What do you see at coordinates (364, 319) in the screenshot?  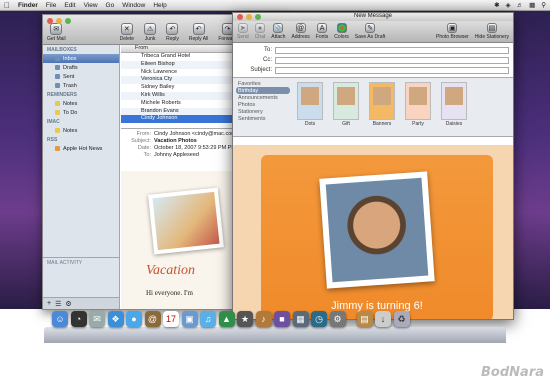 I see `documents-stack-icon: ▤` at bounding box center [364, 319].